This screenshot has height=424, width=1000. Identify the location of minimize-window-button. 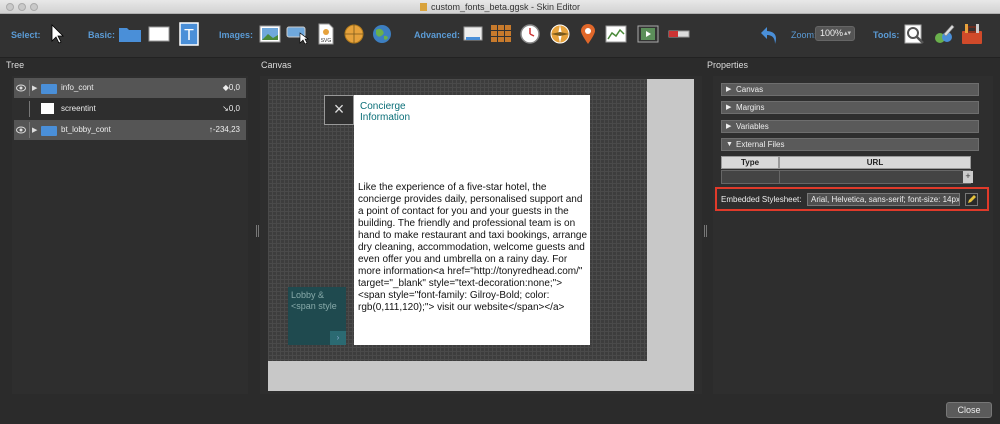
(22, 7).